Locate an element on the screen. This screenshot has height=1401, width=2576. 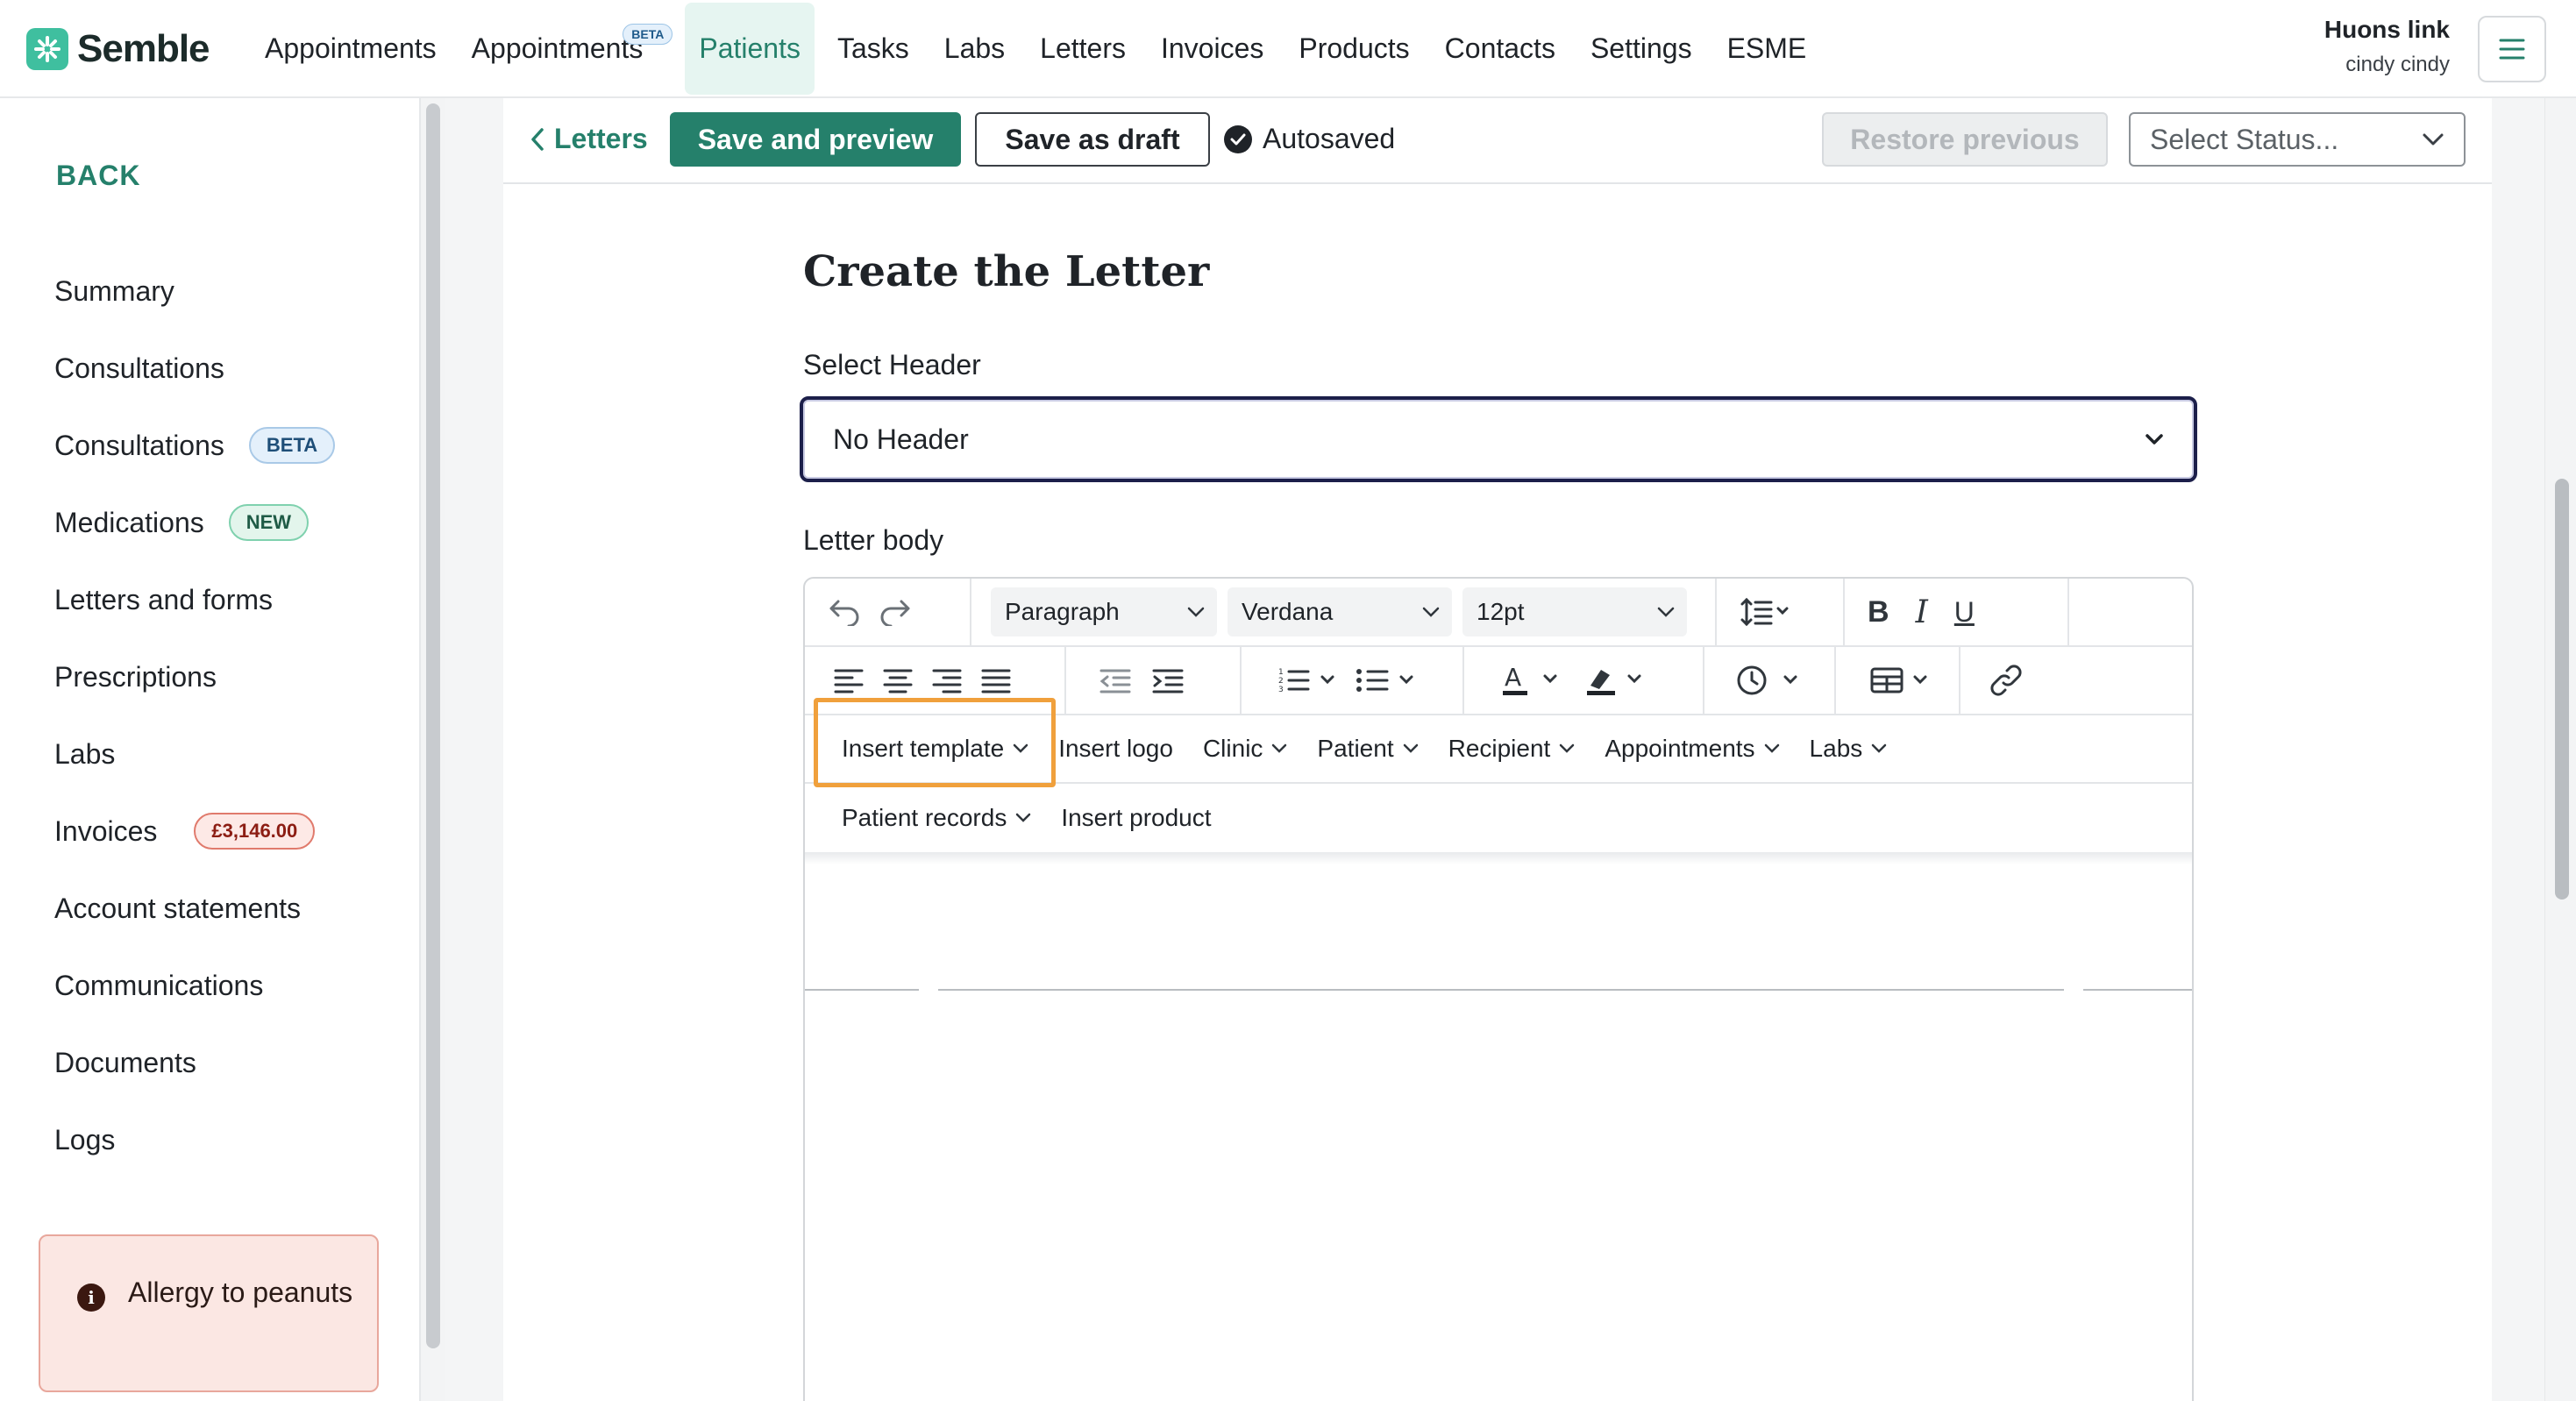
autosaved-label: Autosaved is located at coordinates (1329, 138).